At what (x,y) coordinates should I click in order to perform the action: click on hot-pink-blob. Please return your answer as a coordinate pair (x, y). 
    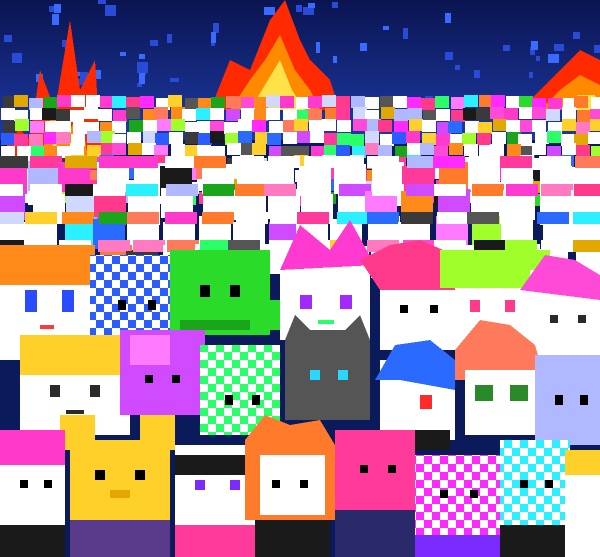
    Looking at the image, I should click on (375, 493).